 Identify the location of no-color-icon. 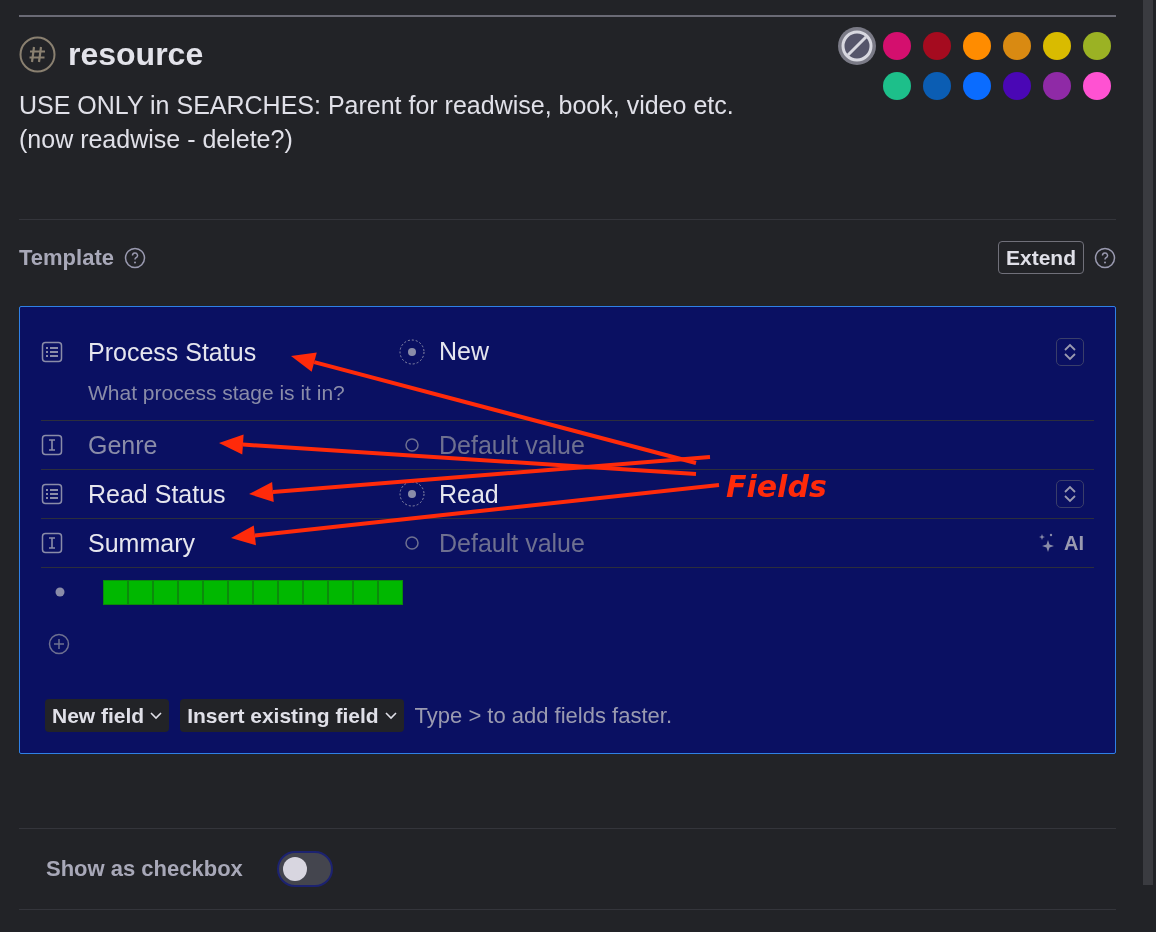
(857, 46).